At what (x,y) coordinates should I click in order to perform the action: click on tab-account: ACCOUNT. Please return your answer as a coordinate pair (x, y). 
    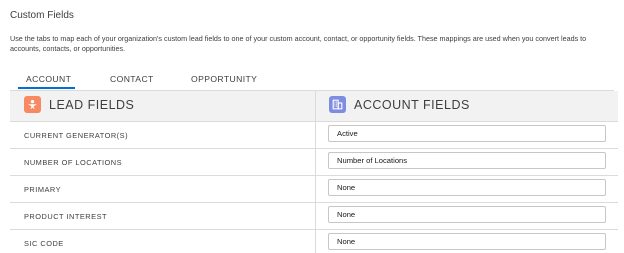
    Looking at the image, I should click on (50, 79).